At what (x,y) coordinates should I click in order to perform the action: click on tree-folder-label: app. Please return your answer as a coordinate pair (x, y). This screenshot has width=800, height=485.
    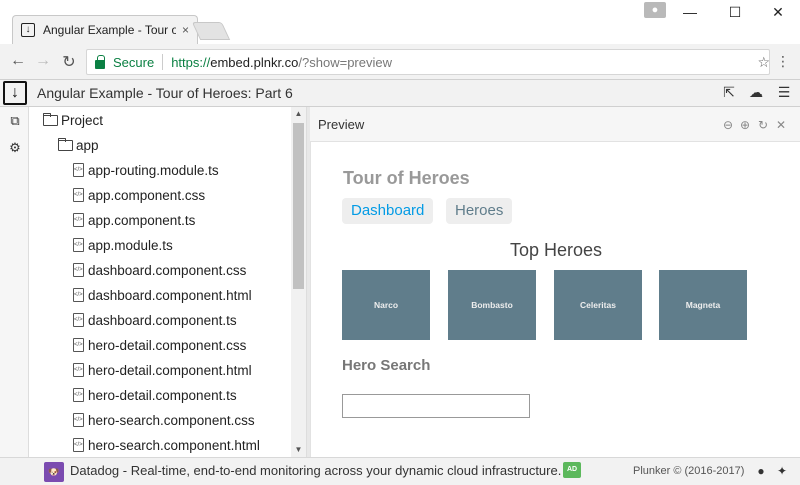
    Looking at the image, I should click on (87, 145).